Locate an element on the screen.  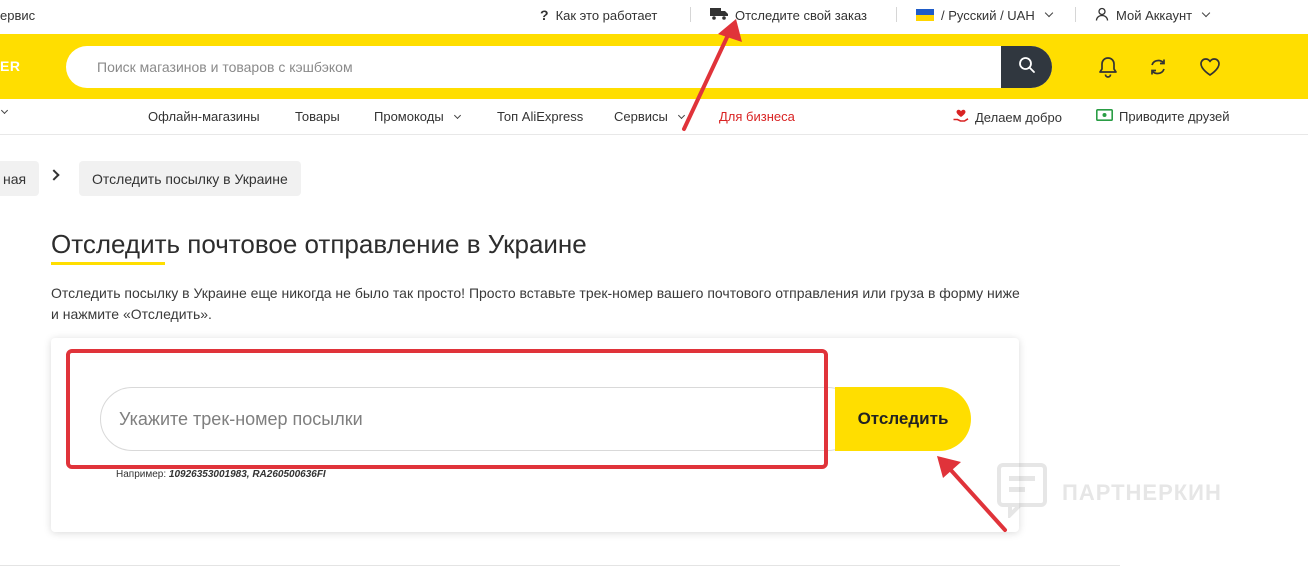
account-menu: Мой Аккаунт is located at coordinates (1153, 15).